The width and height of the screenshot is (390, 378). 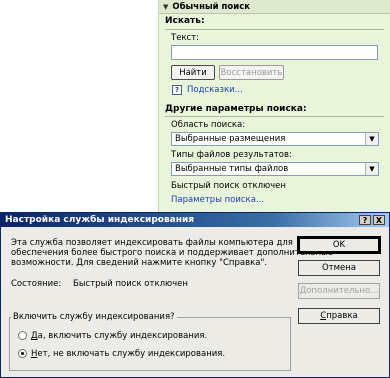 I want to click on search-scope-select: Выбранные размещения ▼, so click(x=275, y=139).